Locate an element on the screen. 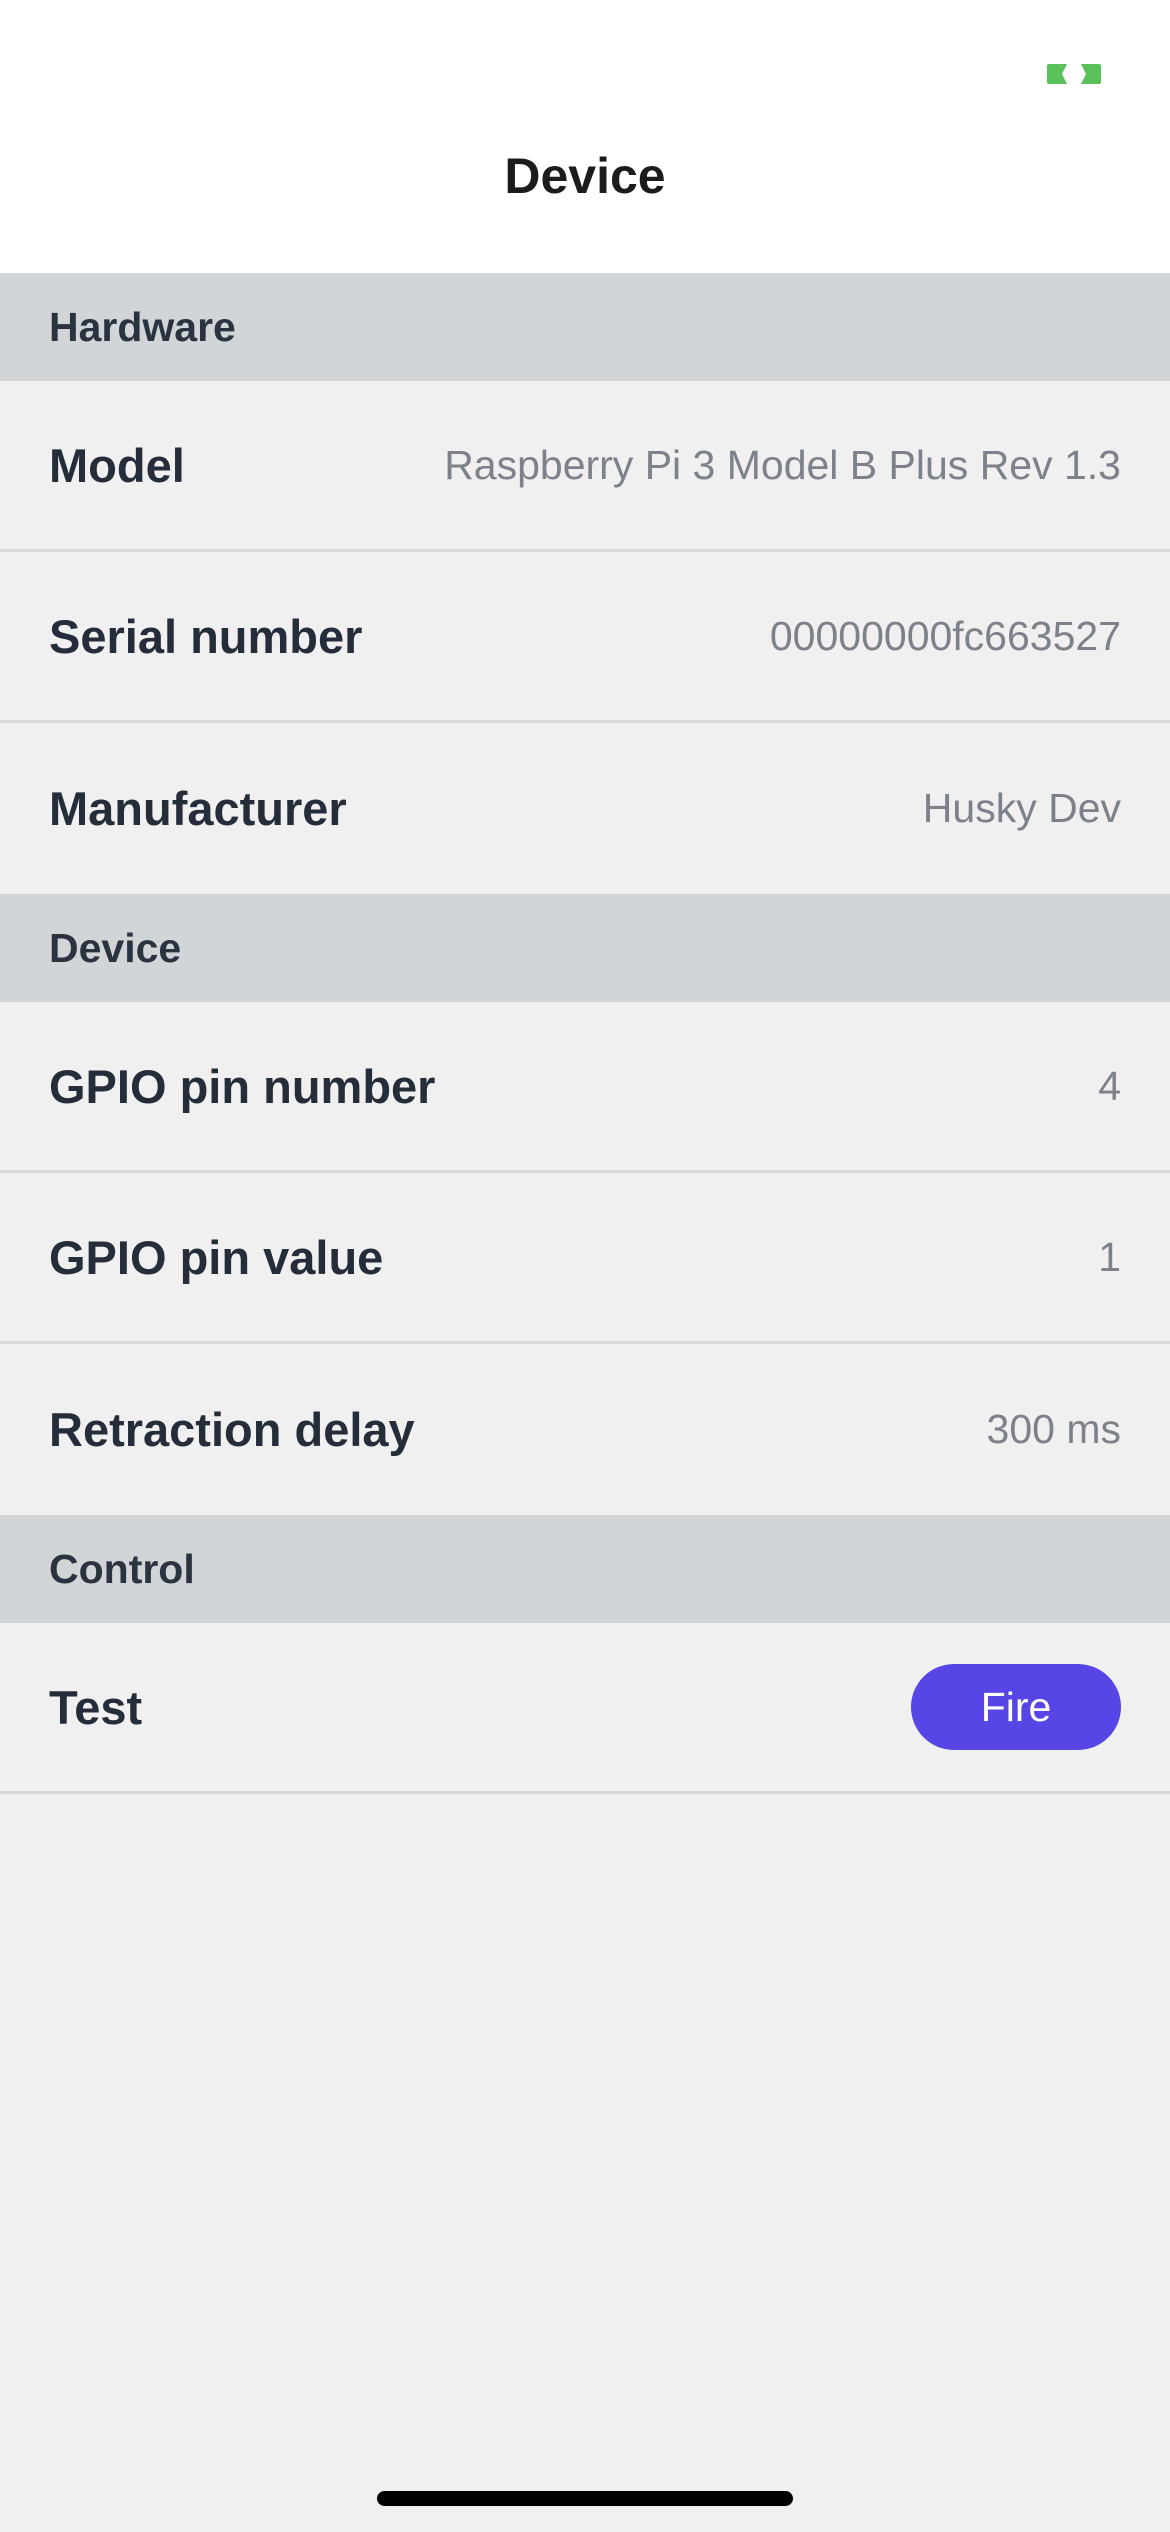 The width and height of the screenshot is (1170, 2532). row-value: 4 is located at coordinates (1109, 1085).